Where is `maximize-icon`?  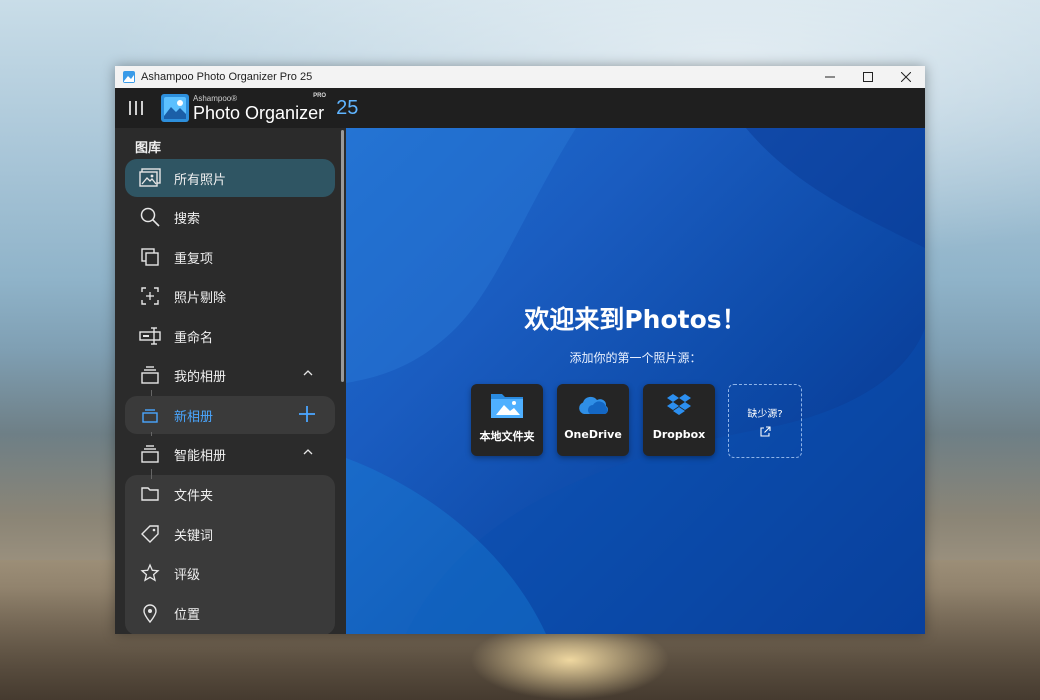
maximize-icon is located at coordinates (868, 77).